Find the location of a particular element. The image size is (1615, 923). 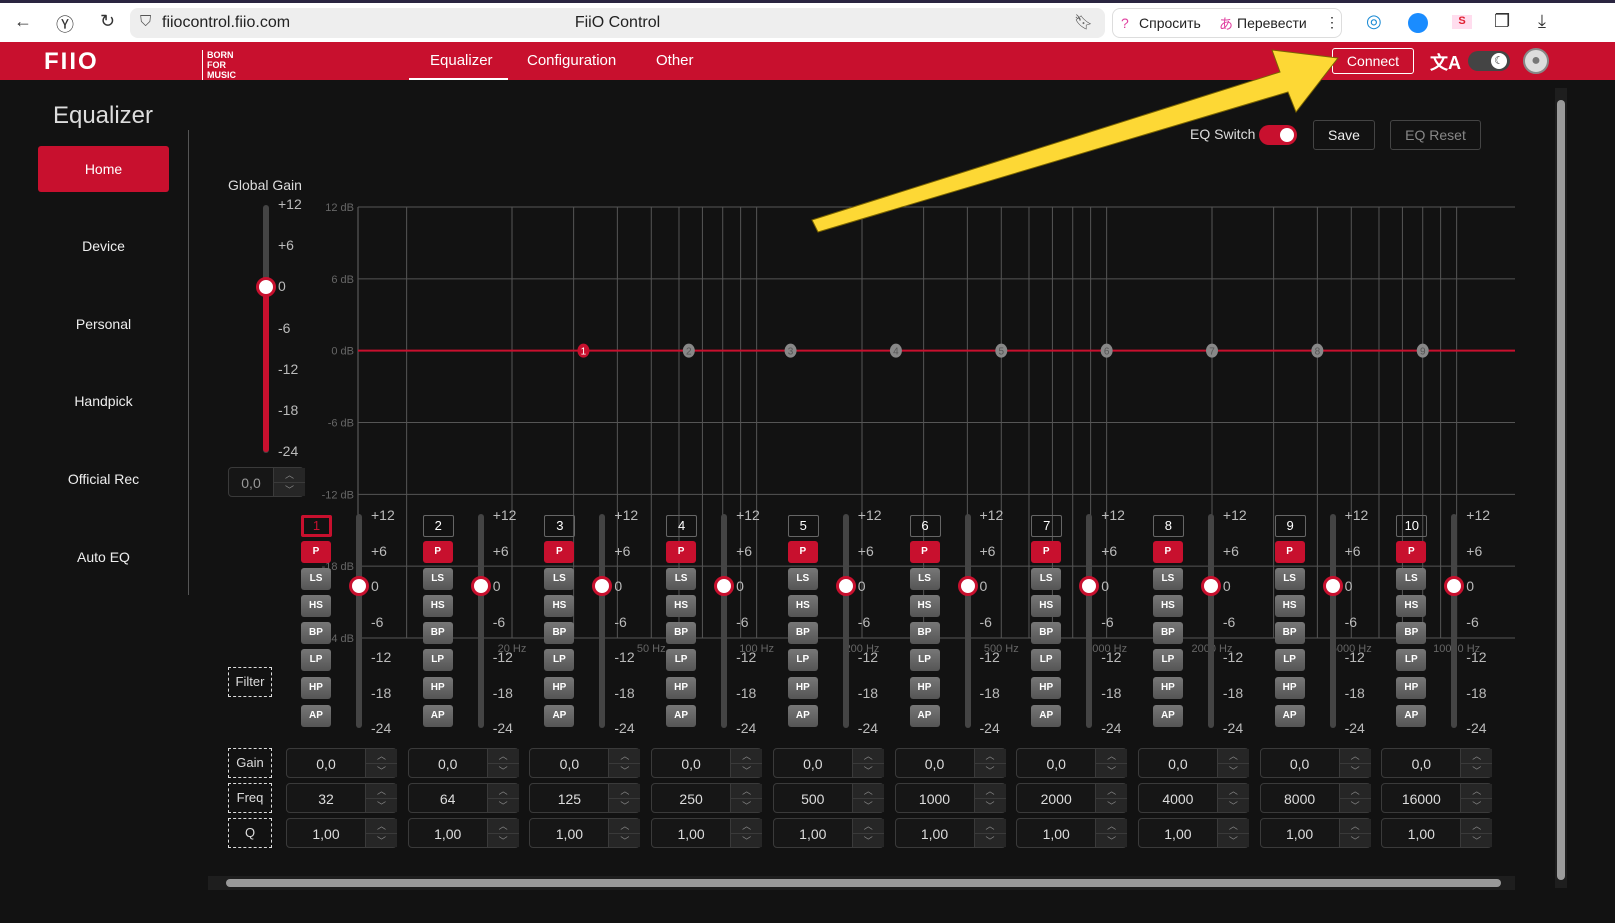

band-freq-value: 1000 is located at coordinates (935, 799).